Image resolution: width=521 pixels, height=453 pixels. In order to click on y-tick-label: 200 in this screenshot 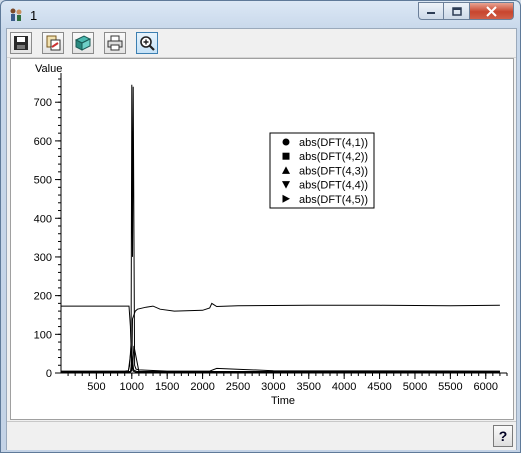, I will do `click(43, 297)`.